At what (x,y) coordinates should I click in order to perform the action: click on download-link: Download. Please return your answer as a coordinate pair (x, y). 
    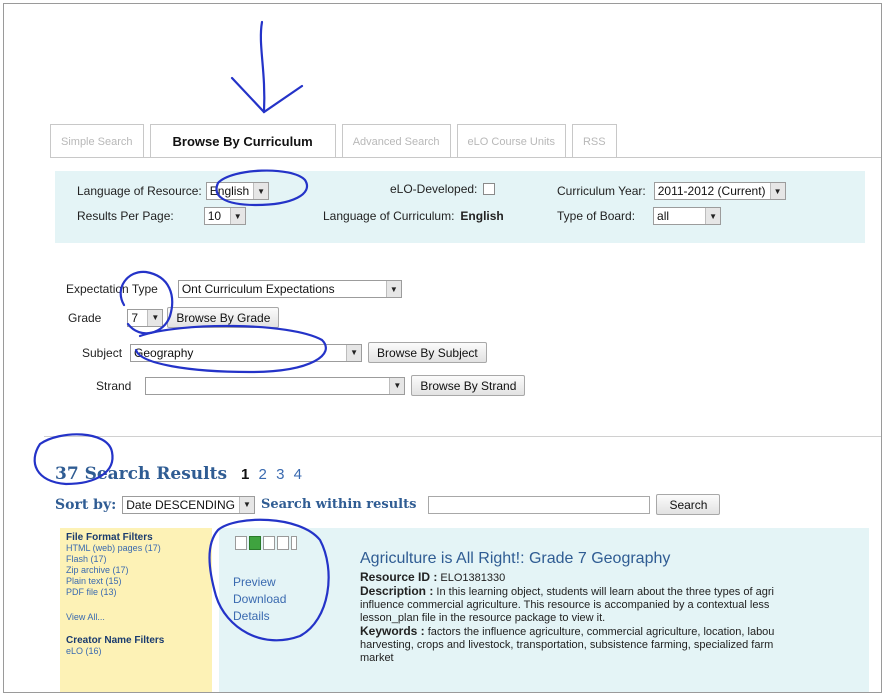
    Looking at the image, I should click on (259, 599).